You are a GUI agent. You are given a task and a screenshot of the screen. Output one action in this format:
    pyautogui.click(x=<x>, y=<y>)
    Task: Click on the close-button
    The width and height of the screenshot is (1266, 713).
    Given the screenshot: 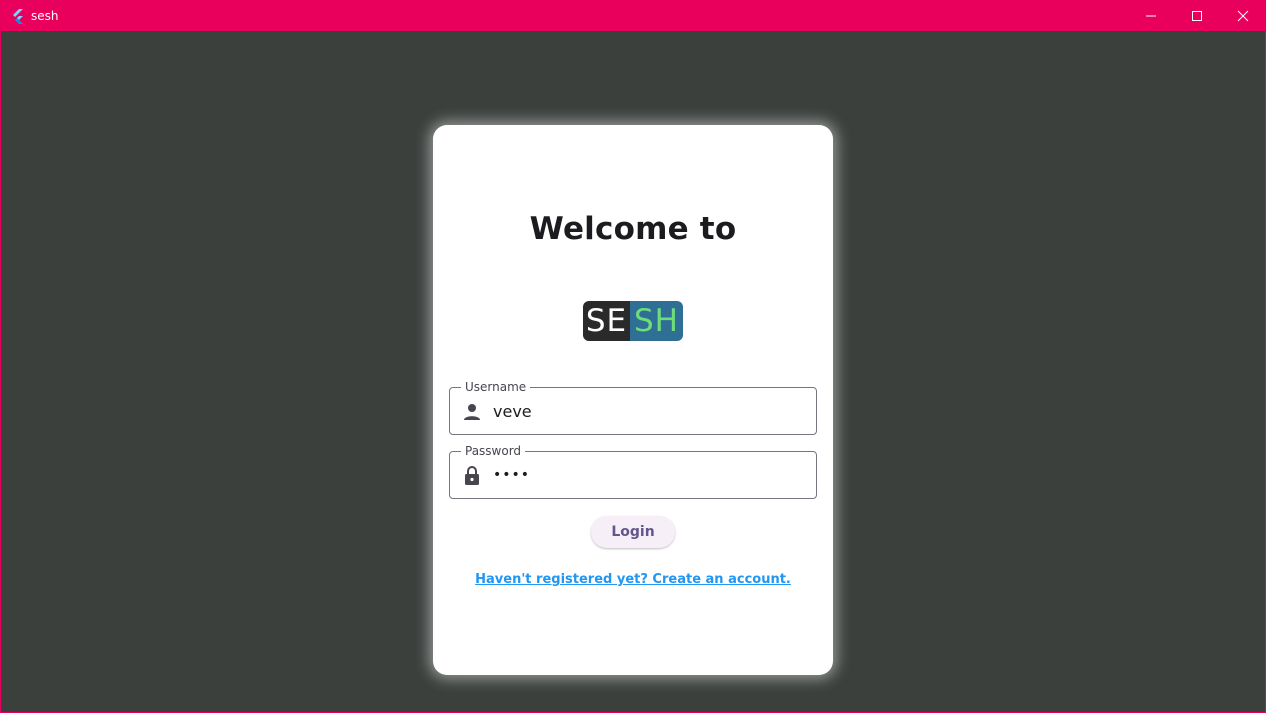 What is the action you would take?
    pyautogui.click(x=1243, y=16)
    